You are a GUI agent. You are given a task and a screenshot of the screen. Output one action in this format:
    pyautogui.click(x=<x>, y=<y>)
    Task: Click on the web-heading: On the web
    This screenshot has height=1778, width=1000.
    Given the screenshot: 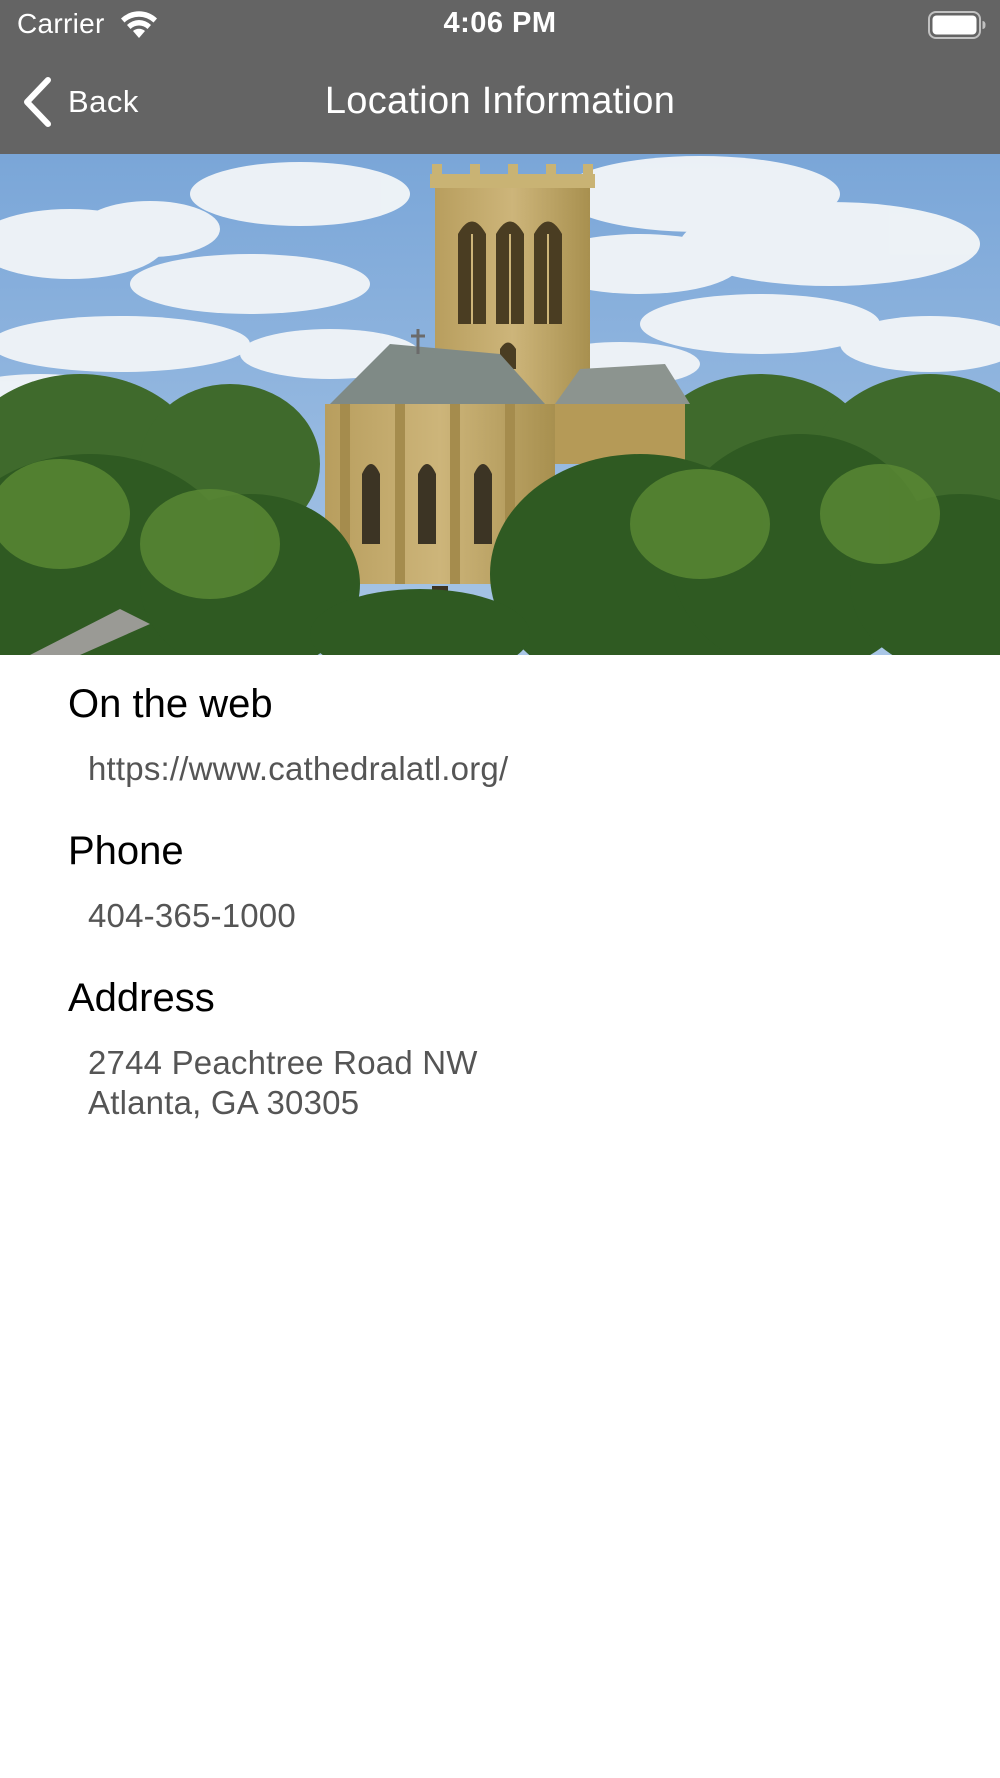 What is the action you would take?
    pyautogui.click(x=170, y=704)
    